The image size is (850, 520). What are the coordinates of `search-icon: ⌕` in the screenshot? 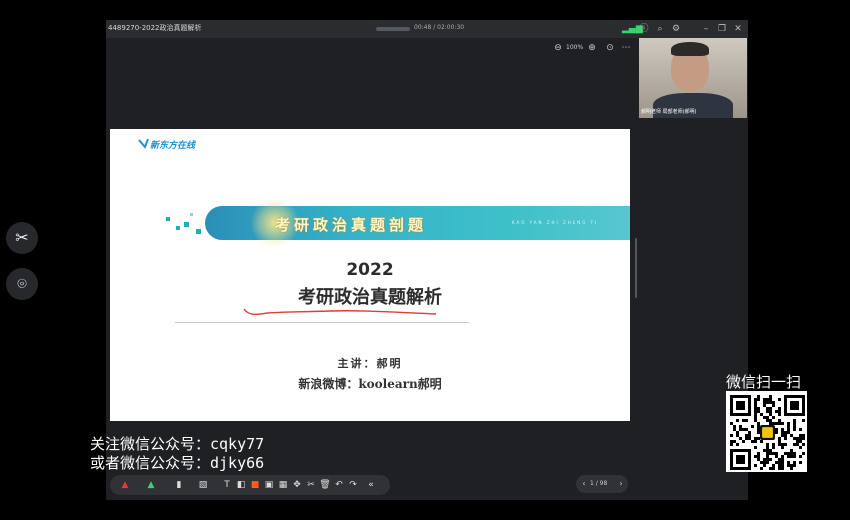 It's located at (660, 29).